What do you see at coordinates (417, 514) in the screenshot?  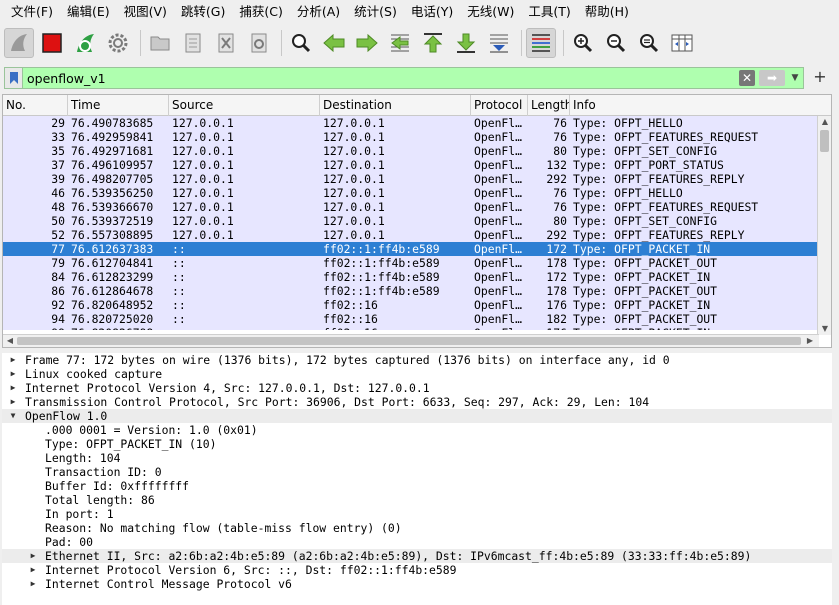 I see `detail-tree-item: In port: 1` at bounding box center [417, 514].